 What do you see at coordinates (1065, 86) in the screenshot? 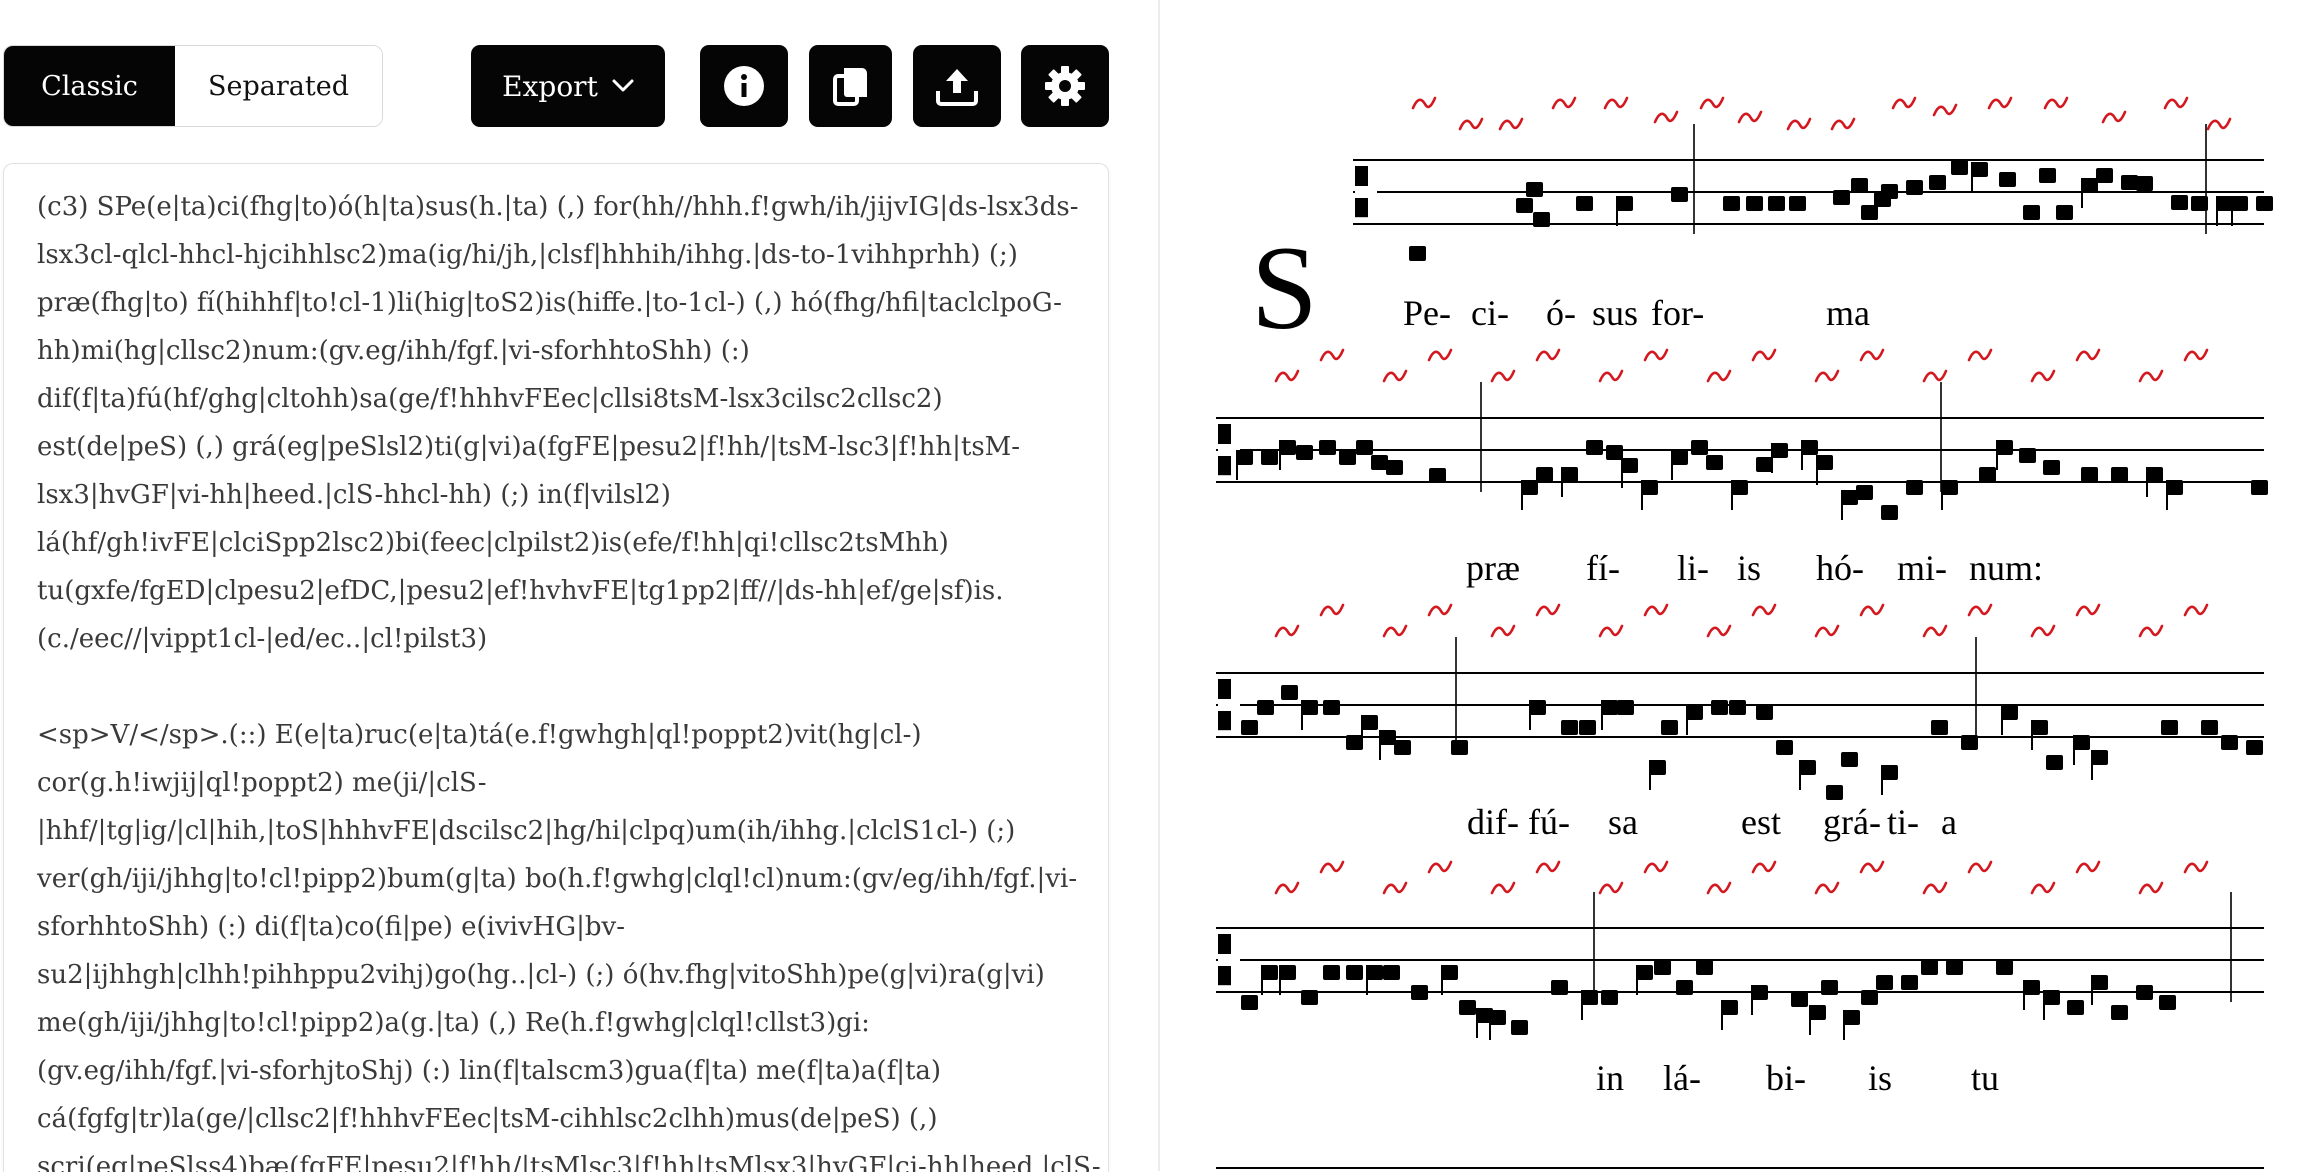
I see `settings-button` at bounding box center [1065, 86].